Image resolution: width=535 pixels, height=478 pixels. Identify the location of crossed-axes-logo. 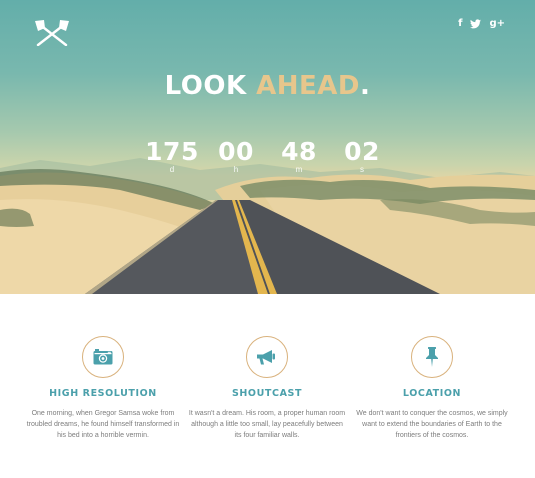
(52, 33).